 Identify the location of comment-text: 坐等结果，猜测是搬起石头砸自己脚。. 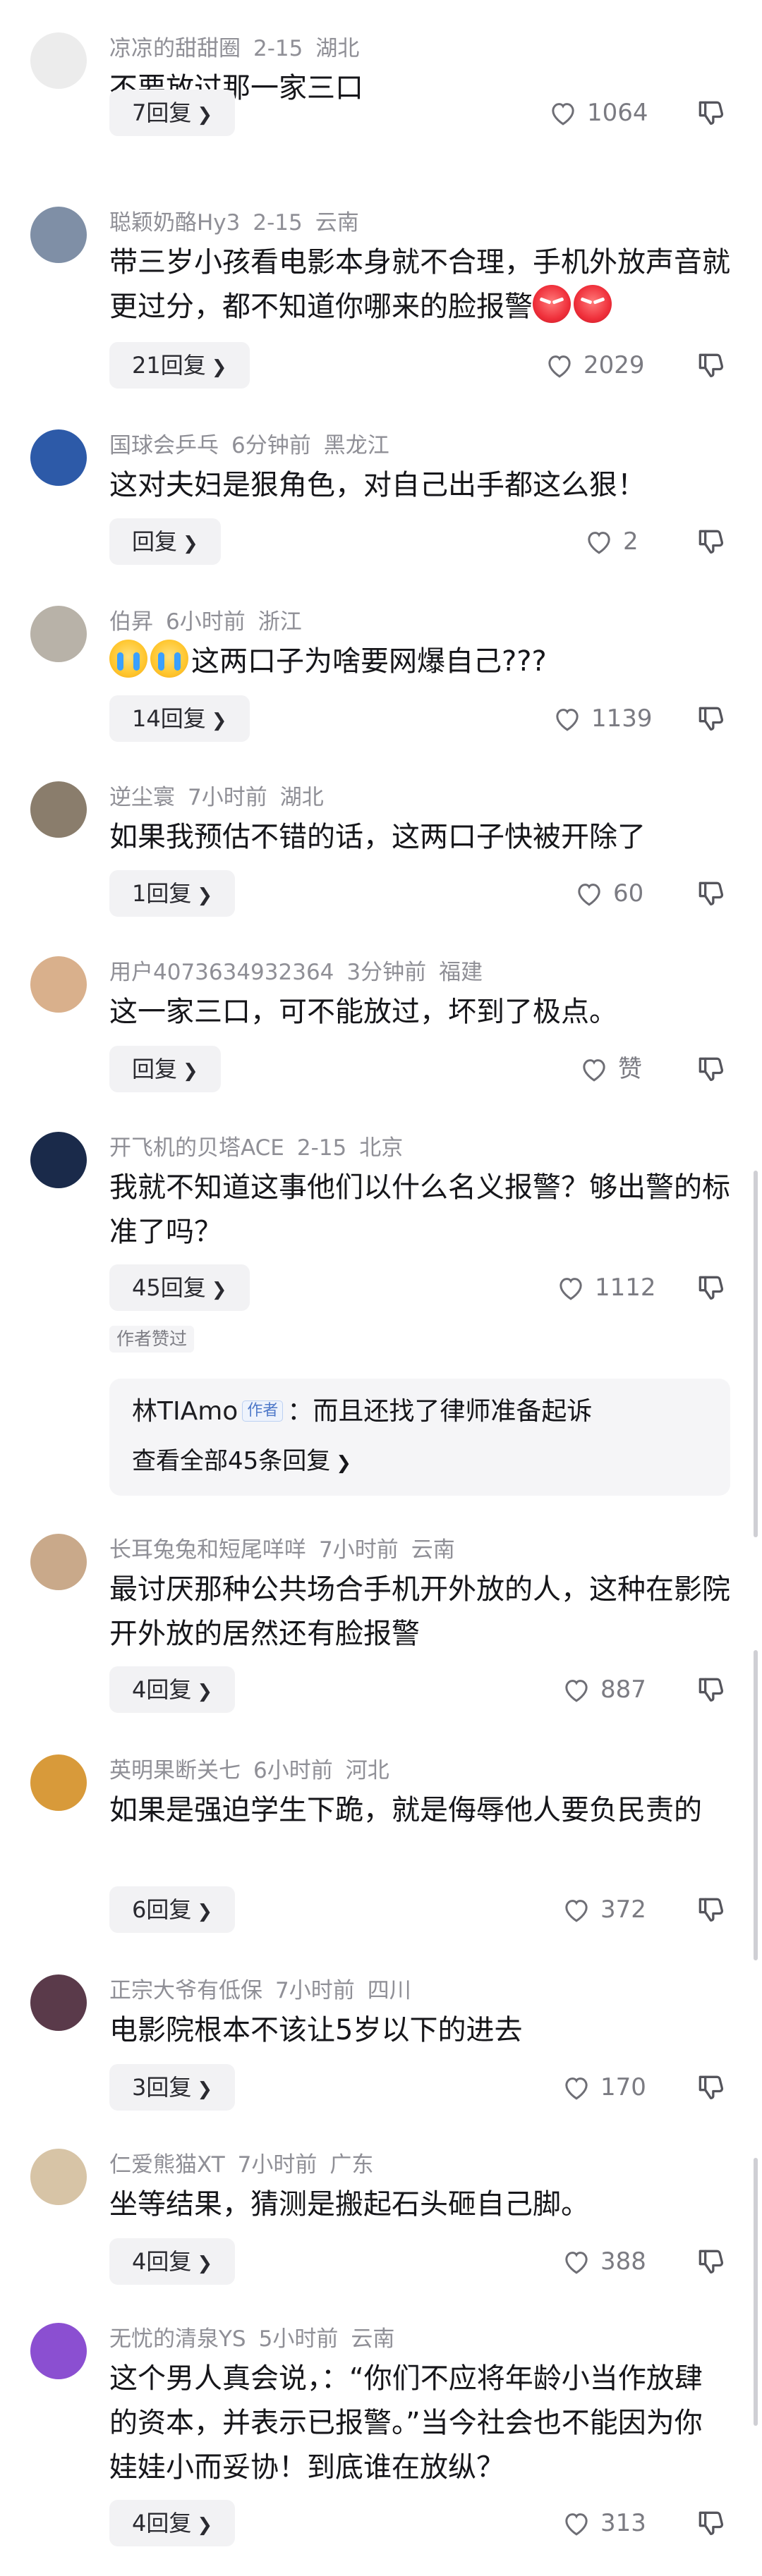
(419, 2205).